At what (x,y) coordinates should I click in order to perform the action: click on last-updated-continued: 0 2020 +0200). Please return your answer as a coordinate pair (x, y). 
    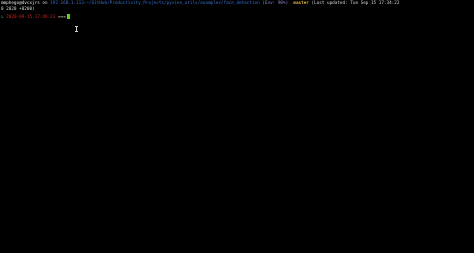
    Looking at the image, I should click on (18, 9).